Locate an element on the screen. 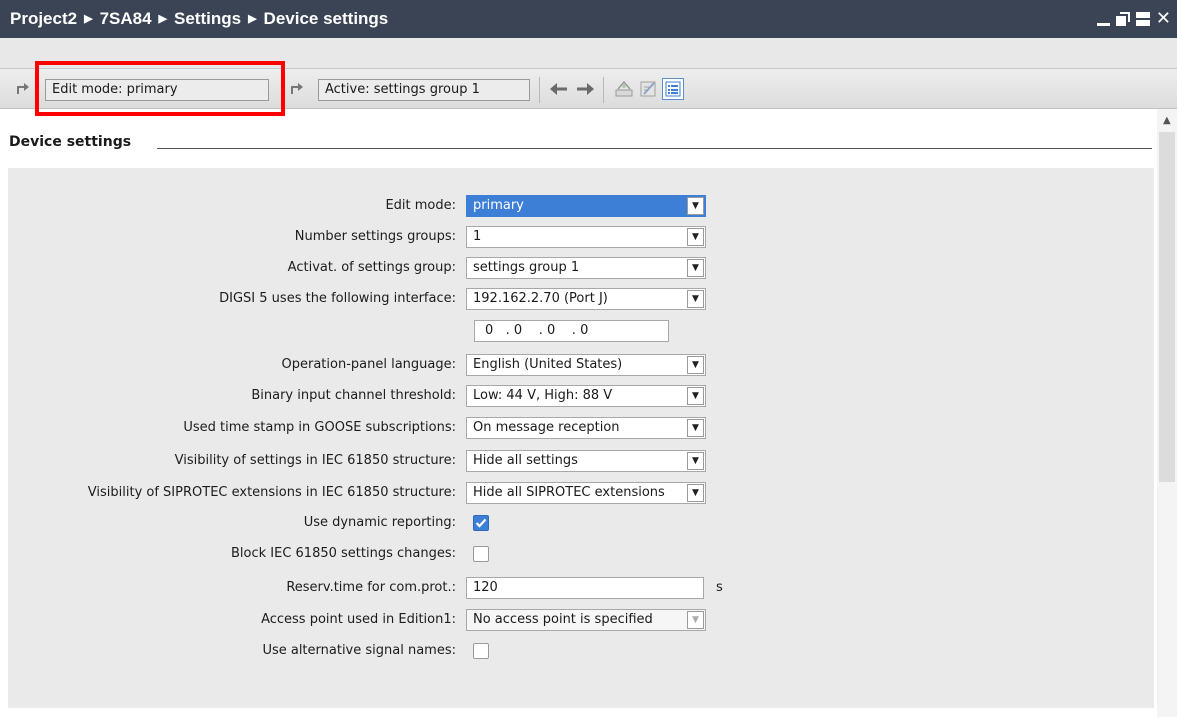  close-icon: ✕ is located at coordinates (1163, 19).